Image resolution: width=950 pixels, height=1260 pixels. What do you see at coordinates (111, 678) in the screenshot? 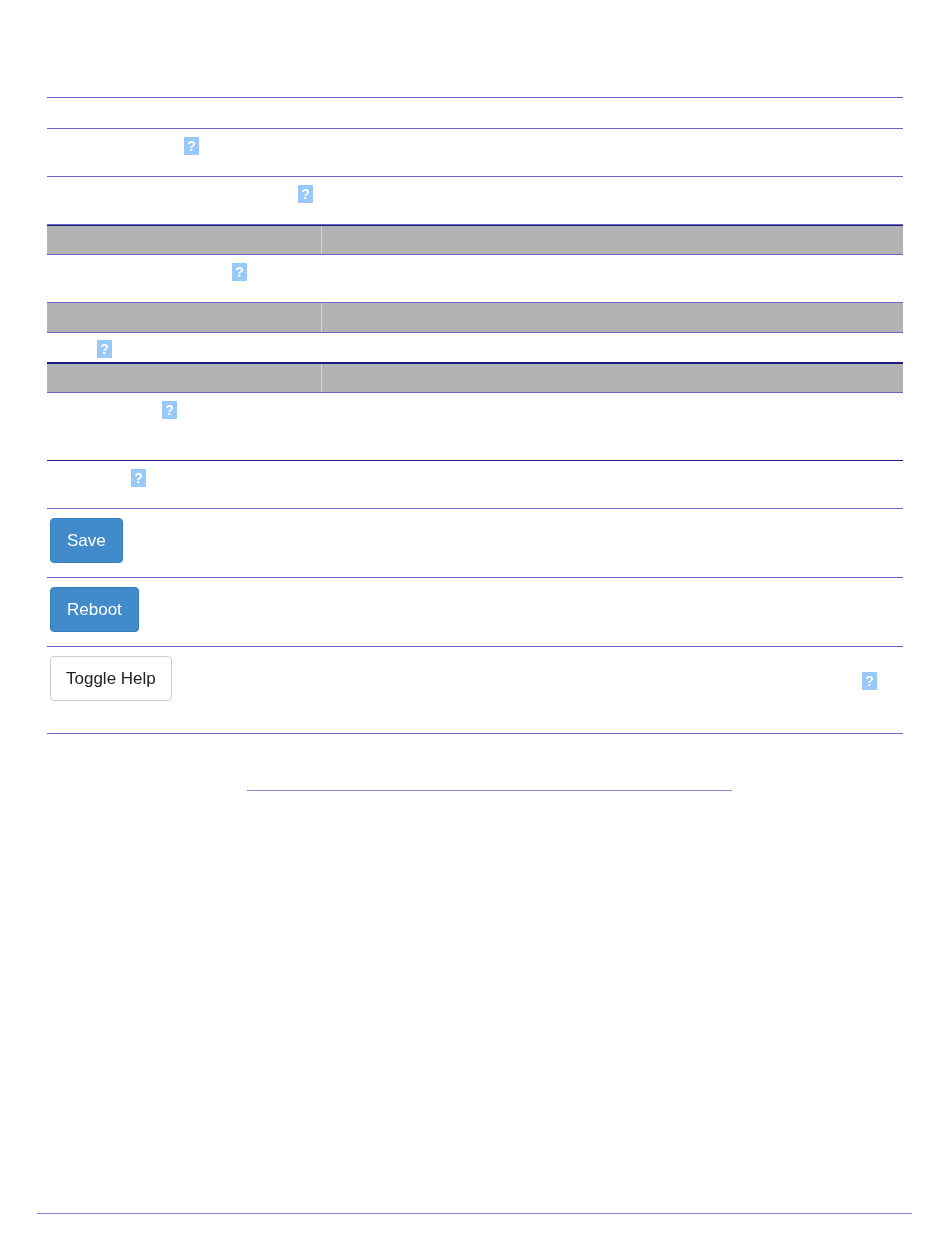
I see `action-button: Toggle Help` at bounding box center [111, 678].